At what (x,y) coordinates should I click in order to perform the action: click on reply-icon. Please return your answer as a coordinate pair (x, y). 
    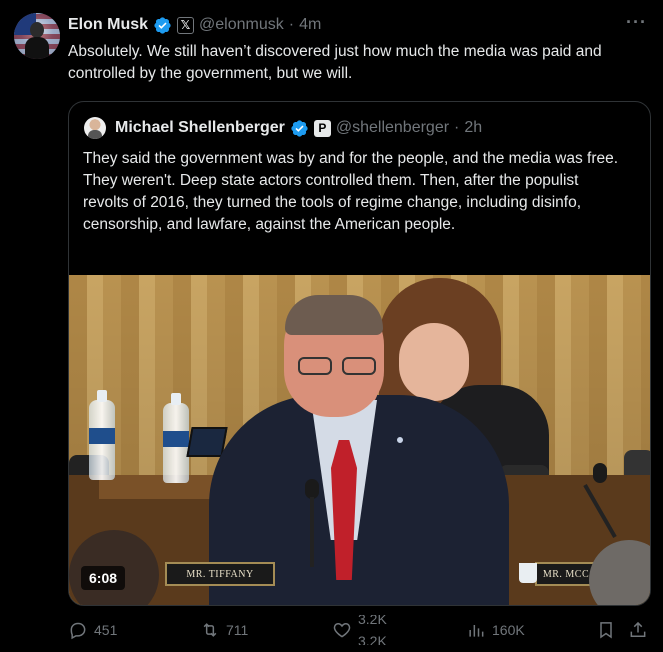
    Looking at the image, I should click on (78, 631).